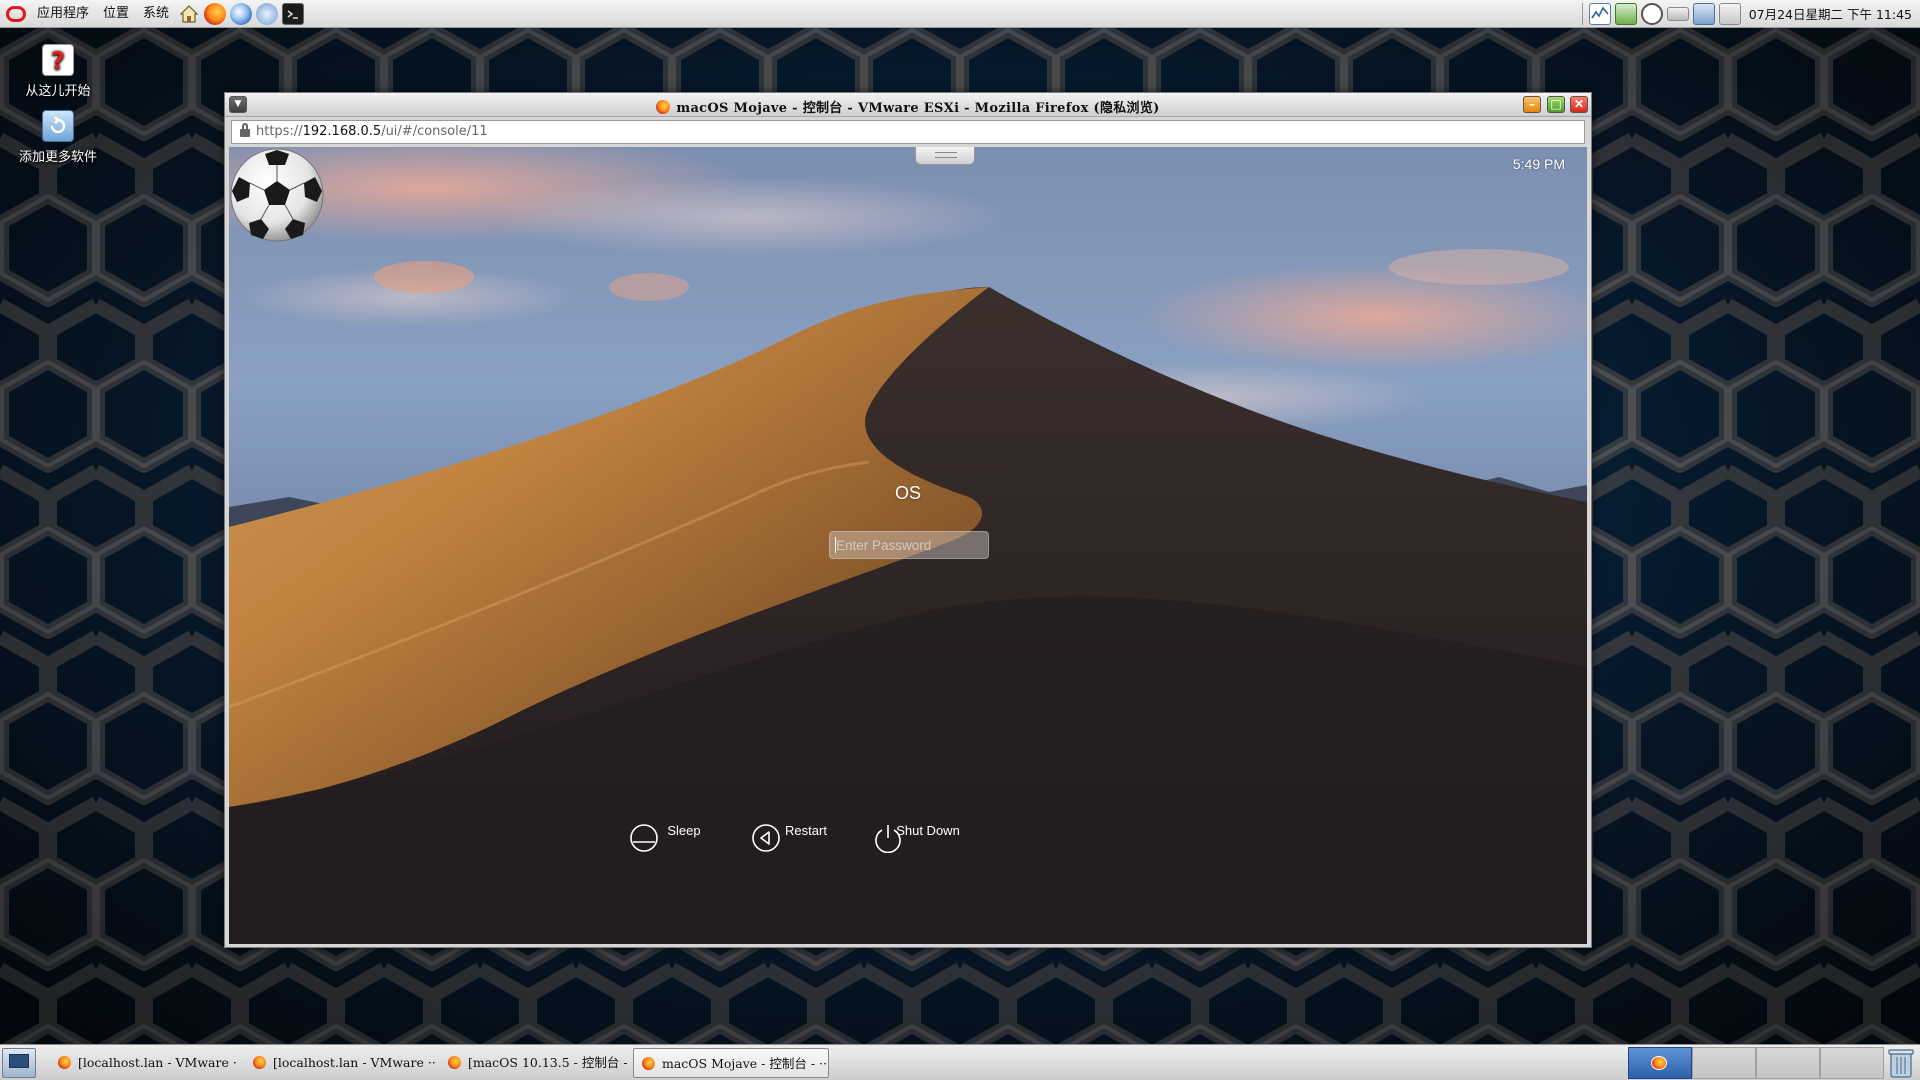 Image resolution: width=1920 pixels, height=1080 pixels. Describe the element at coordinates (19, 1063) in the screenshot. I see `show-desktop-button` at that location.